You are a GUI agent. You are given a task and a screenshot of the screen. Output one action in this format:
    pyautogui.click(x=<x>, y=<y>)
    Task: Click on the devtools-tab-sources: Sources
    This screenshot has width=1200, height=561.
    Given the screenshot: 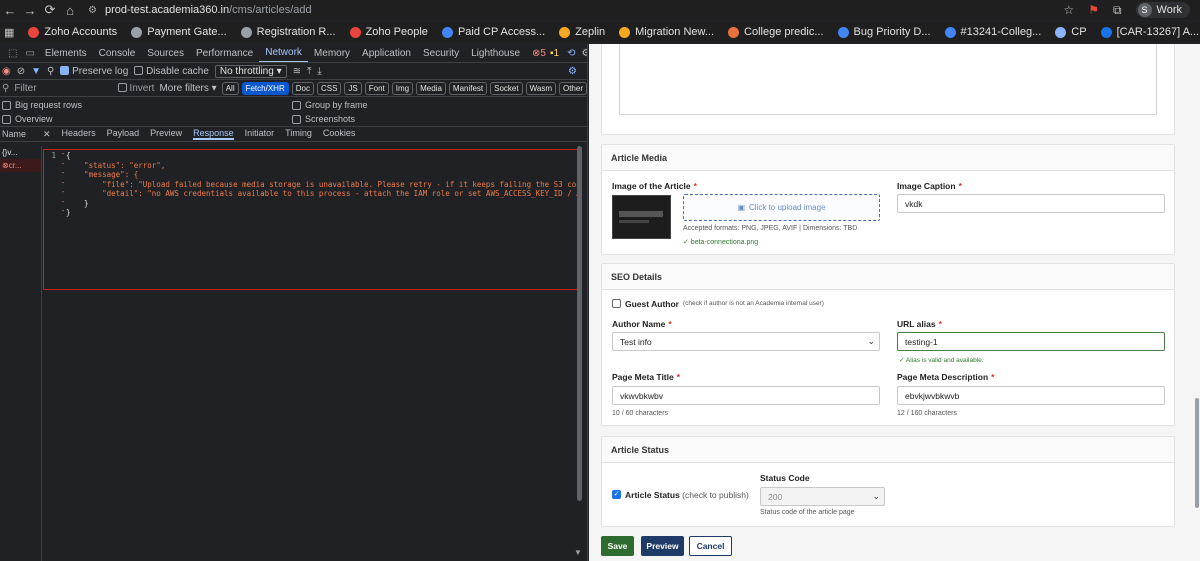 What is the action you would take?
    pyautogui.click(x=165, y=53)
    